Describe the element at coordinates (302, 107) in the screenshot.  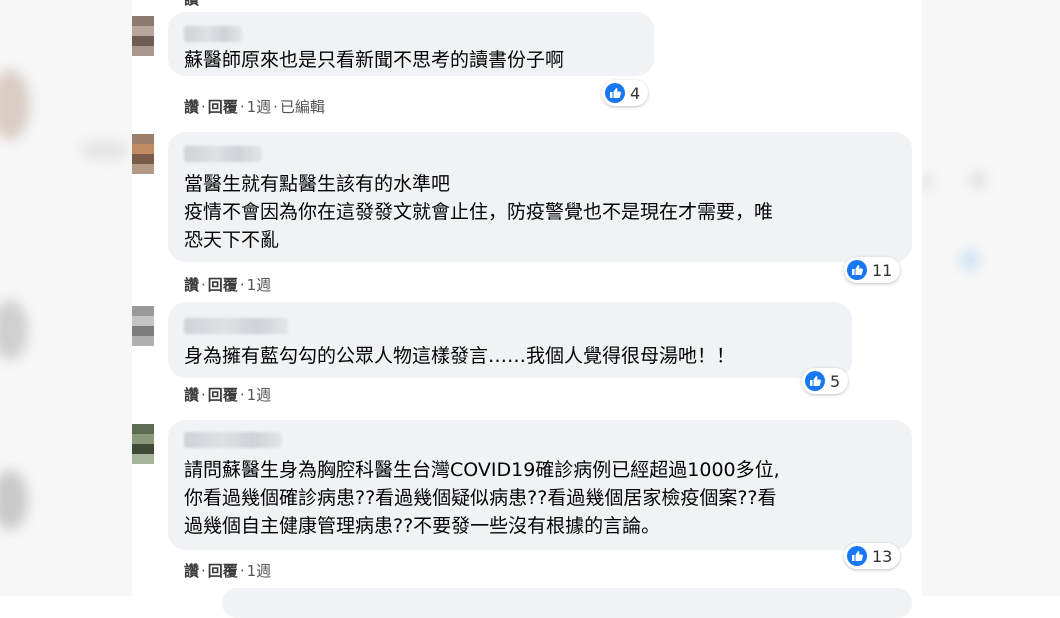
I see `edited-label: 已編輯` at that location.